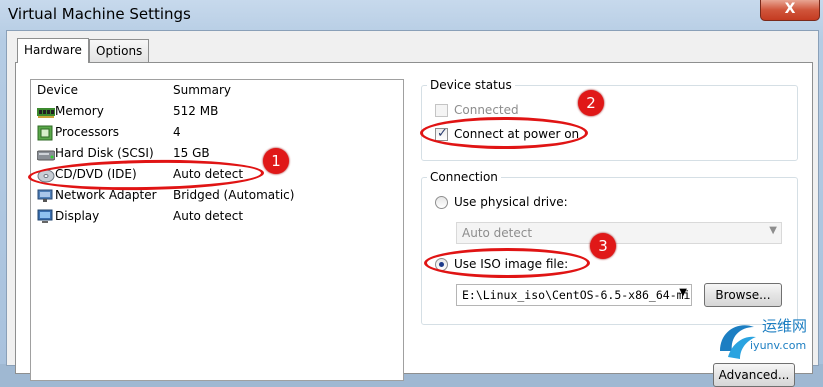 The width and height of the screenshot is (823, 387). Describe the element at coordinates (619, 233) in the screenshot. I see `physical-drive-select: Auto detect ▼` at that location.